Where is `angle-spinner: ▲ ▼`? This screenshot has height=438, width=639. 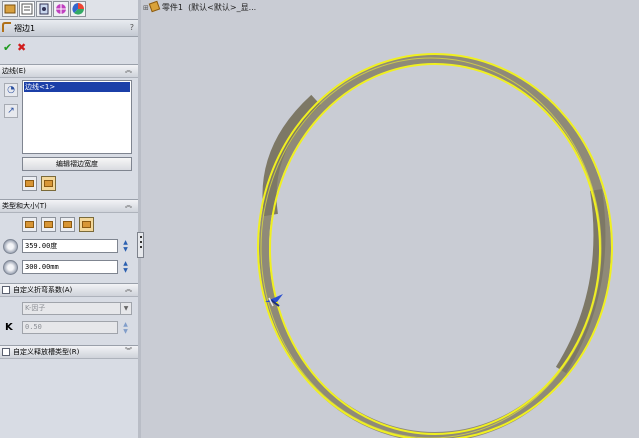 angle-spinner: ▲ ▼ is located at coordinates (125, 246).